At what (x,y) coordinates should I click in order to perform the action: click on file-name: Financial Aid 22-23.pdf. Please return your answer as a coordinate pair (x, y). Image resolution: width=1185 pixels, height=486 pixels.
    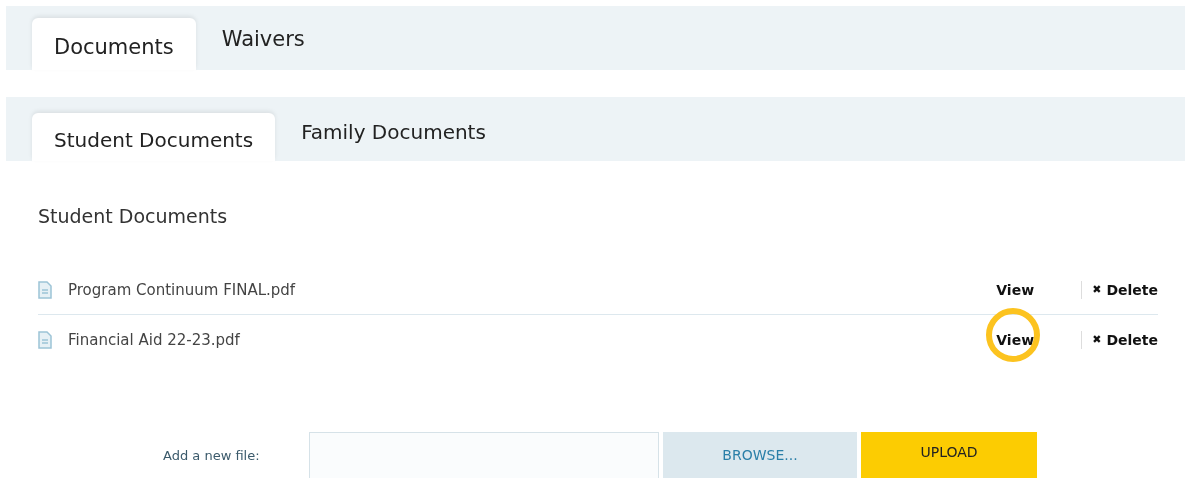
    Looking at the image, I should click on (154, 339).